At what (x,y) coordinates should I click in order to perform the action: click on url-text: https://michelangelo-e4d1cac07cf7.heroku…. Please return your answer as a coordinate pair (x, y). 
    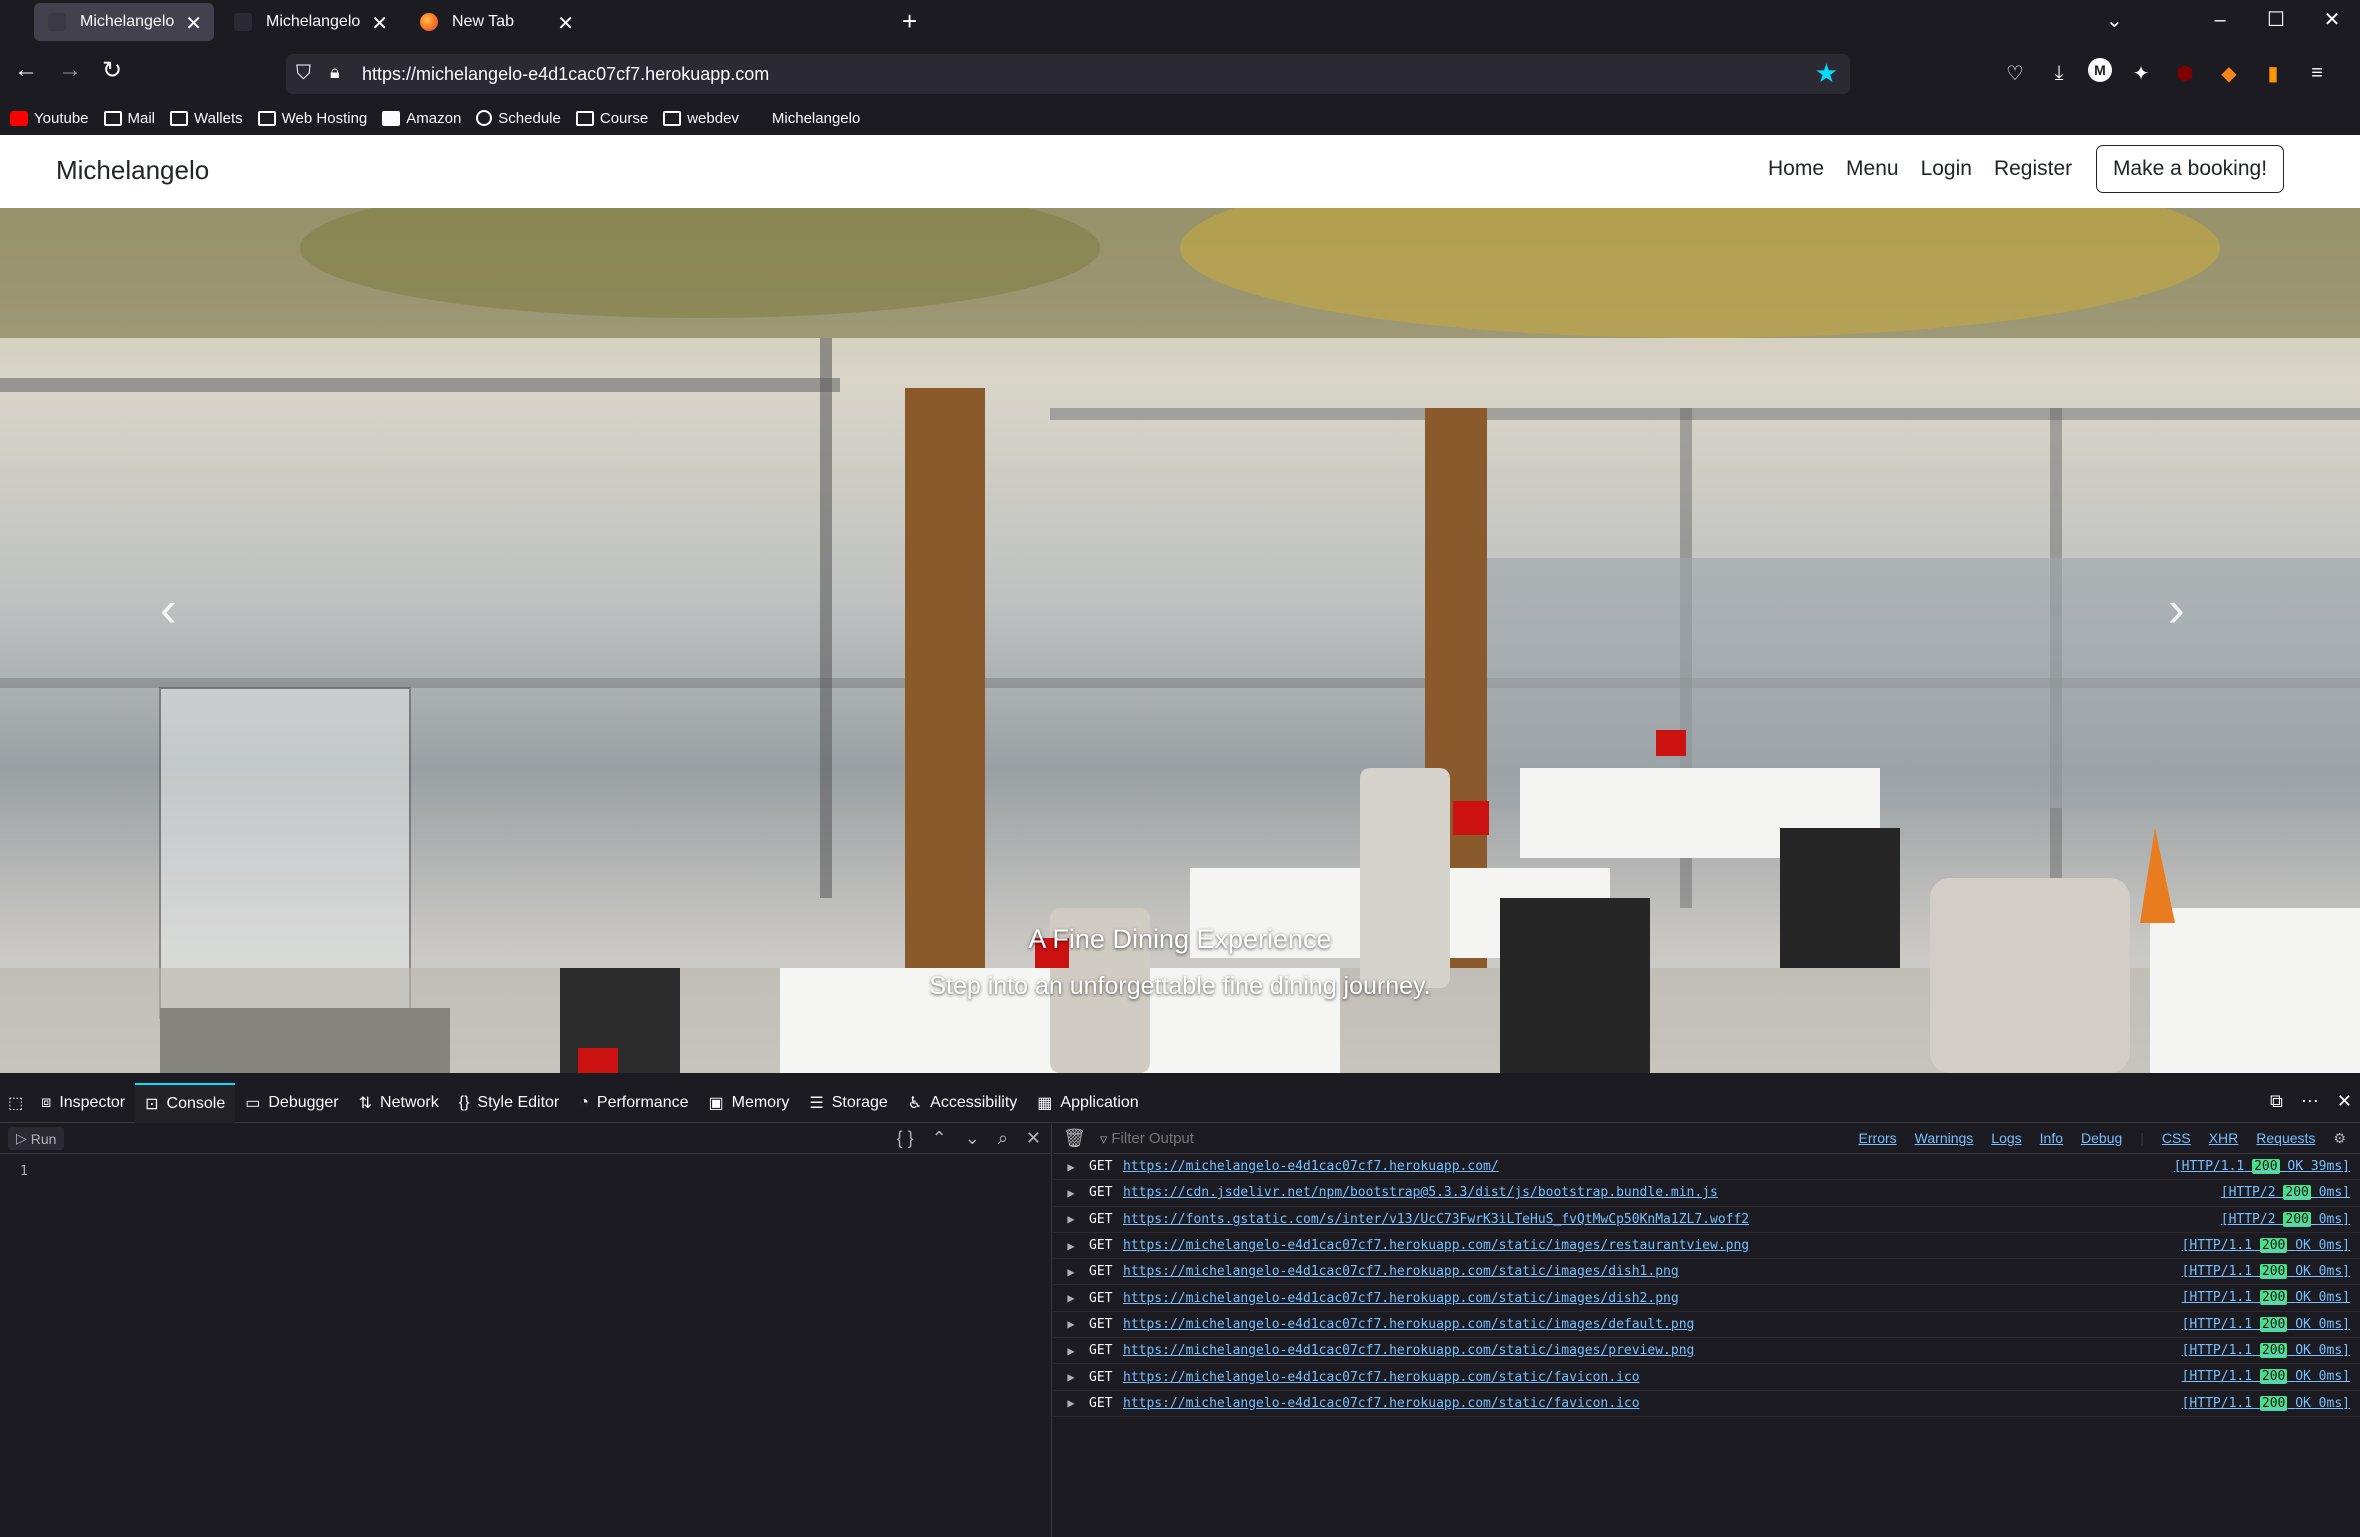
    Looking at the image, I should click on (565, 74).